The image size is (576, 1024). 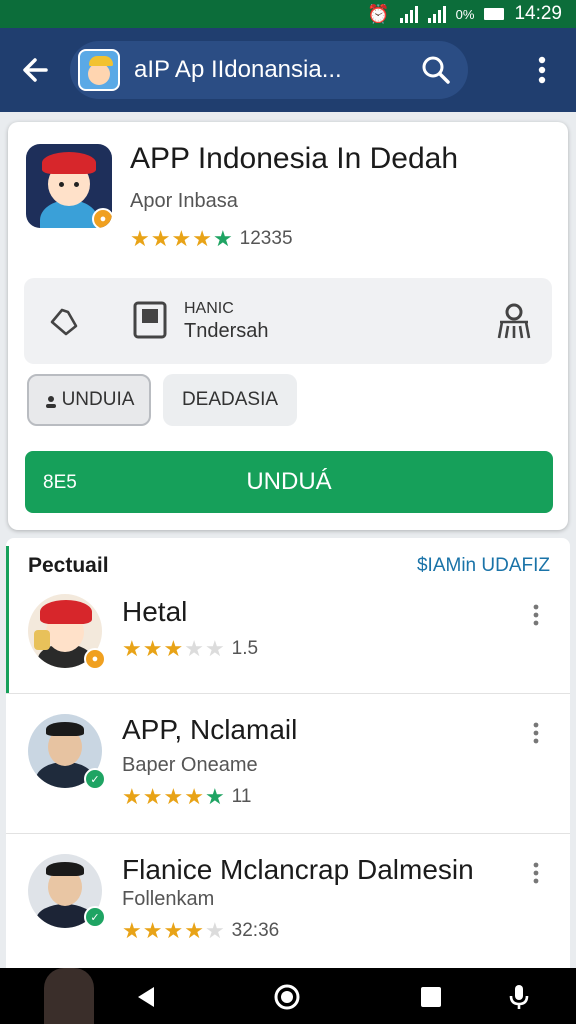 What do you see at coordinates (184, 201) in the screenshot?
I see `app-developer: Apor Inbasa` at bounding box center [184, 201].